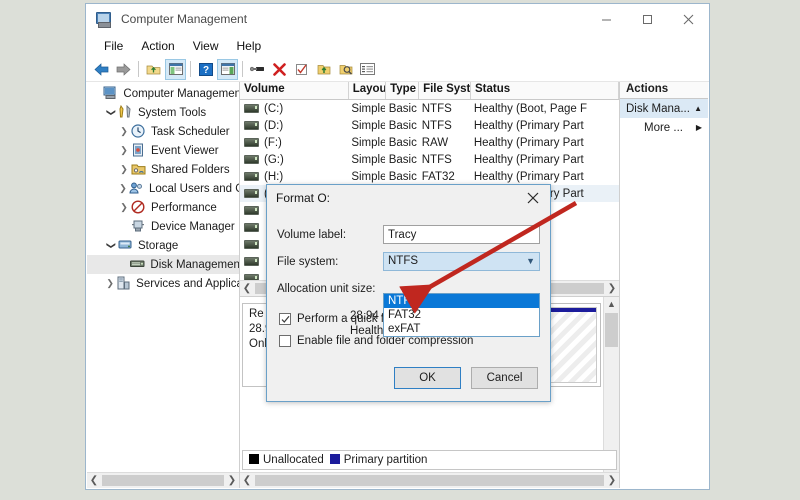  Describe the element at coordinates (163, 207) in the screenshot. I see `tree-item-performance: ❯ Performance` at that location.